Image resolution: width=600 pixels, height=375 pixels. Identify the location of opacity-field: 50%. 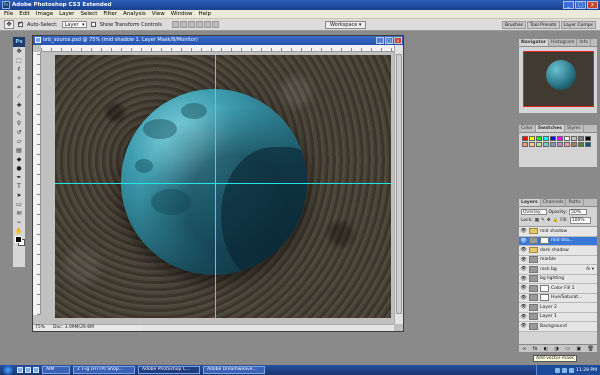
(578, 212).